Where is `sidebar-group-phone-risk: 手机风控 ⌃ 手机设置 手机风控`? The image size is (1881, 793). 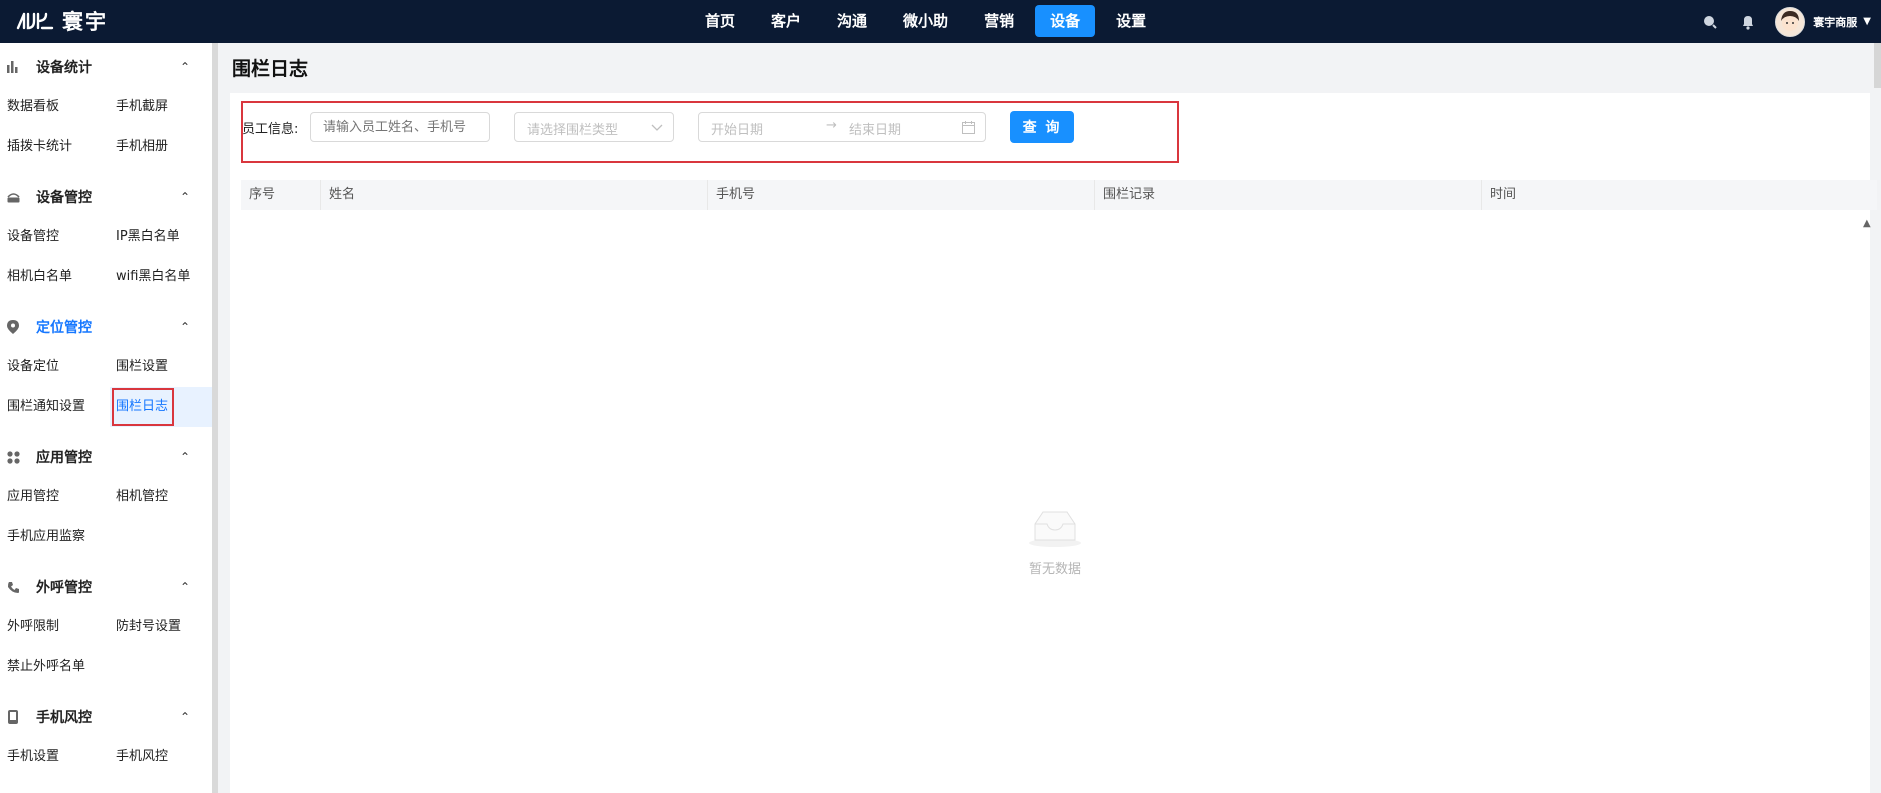 sidebar-group-phone-risk: 手机风控 ⌃ 手机设置 手机风控 is located at coordinates (106, 737).